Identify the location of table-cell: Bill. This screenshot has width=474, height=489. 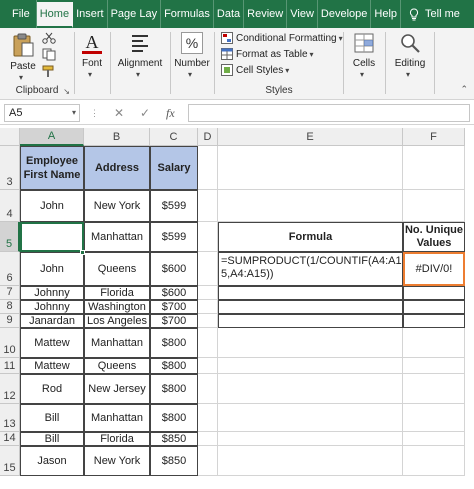
(52, 418).